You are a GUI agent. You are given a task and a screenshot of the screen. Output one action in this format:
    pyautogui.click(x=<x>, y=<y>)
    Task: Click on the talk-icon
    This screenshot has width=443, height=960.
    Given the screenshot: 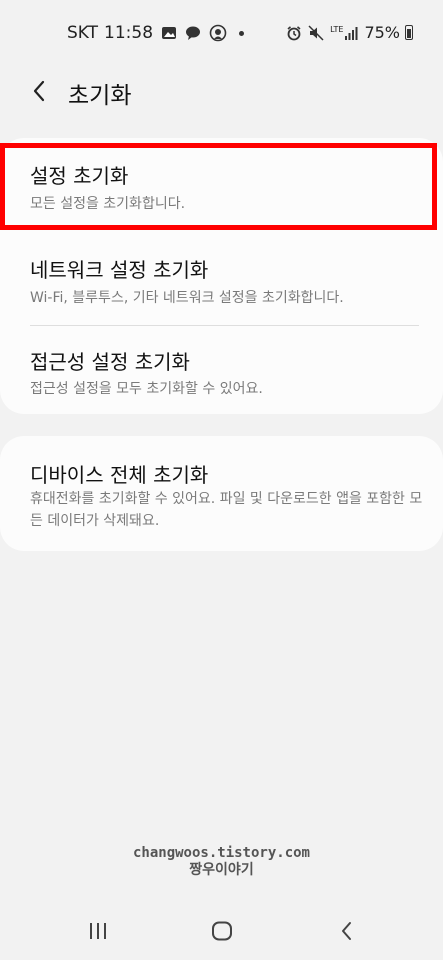 What is the action you would take?
    pyautogui.click(x=193, y=33)
    